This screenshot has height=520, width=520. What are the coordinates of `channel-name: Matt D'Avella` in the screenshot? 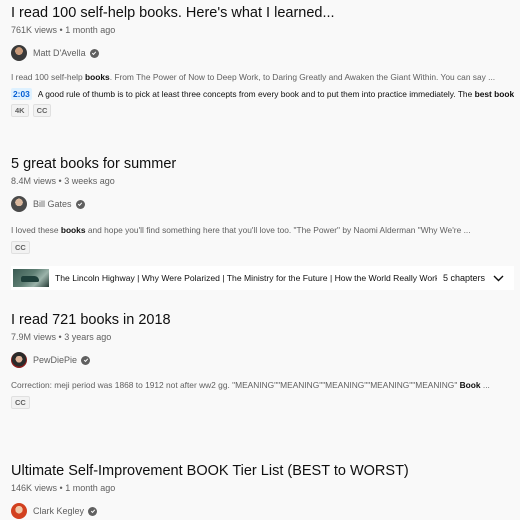 It's located at (59, 53).